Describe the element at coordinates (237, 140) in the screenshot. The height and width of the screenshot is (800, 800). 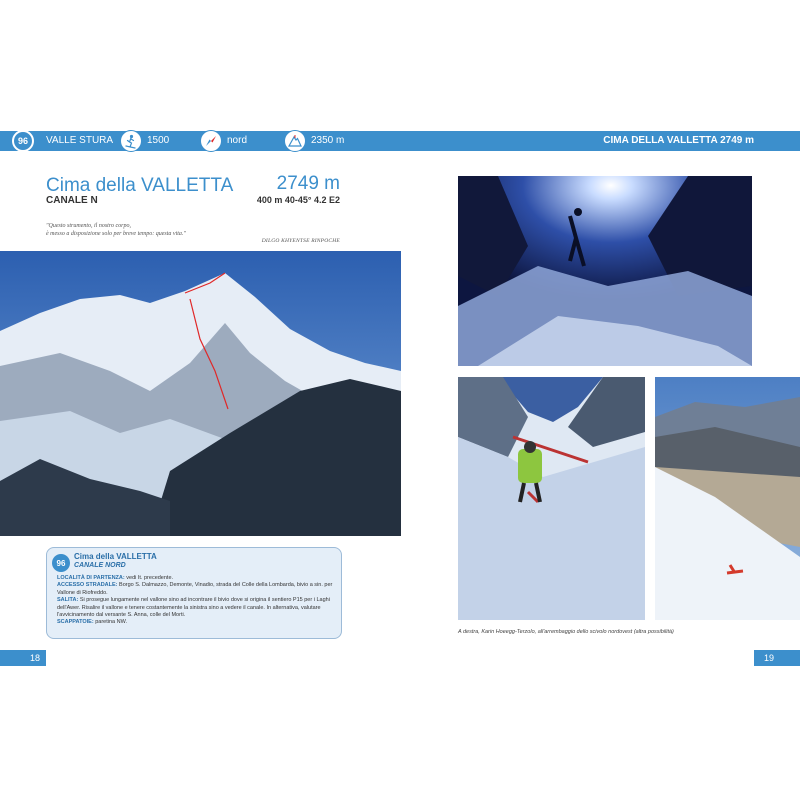
I see `exposure-label: nord` at that location.